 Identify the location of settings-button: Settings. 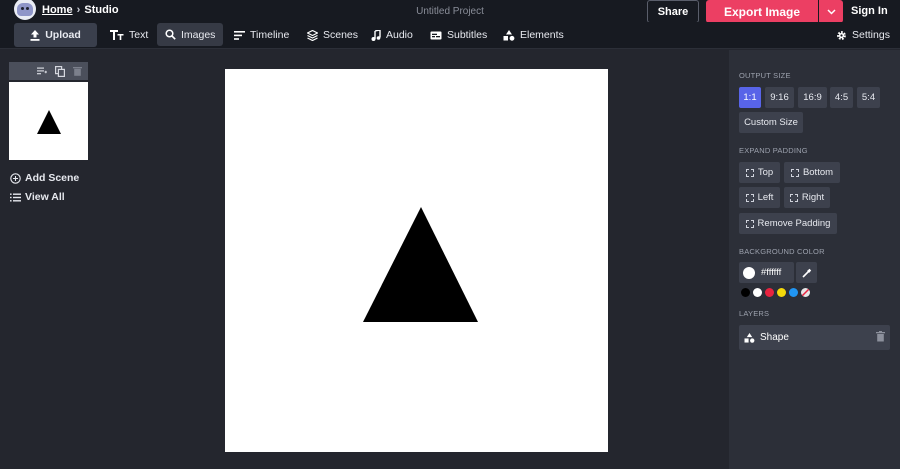
(863, 35).